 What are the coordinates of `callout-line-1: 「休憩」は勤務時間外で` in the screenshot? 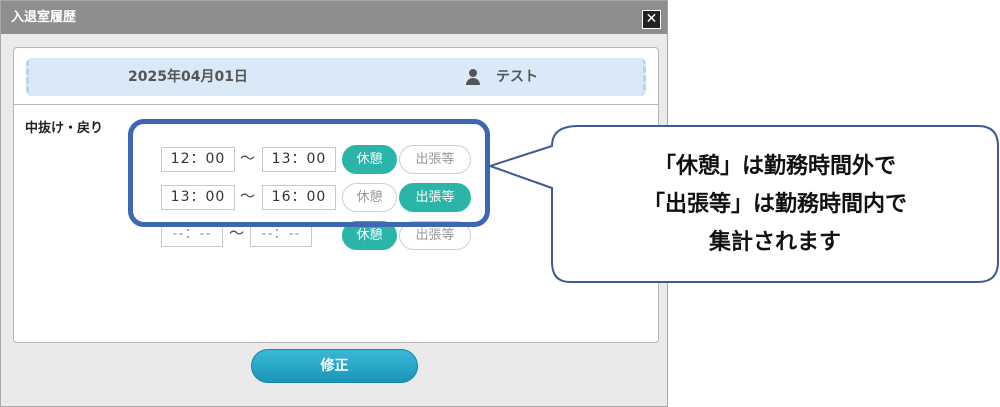 It's located at (774, 166).